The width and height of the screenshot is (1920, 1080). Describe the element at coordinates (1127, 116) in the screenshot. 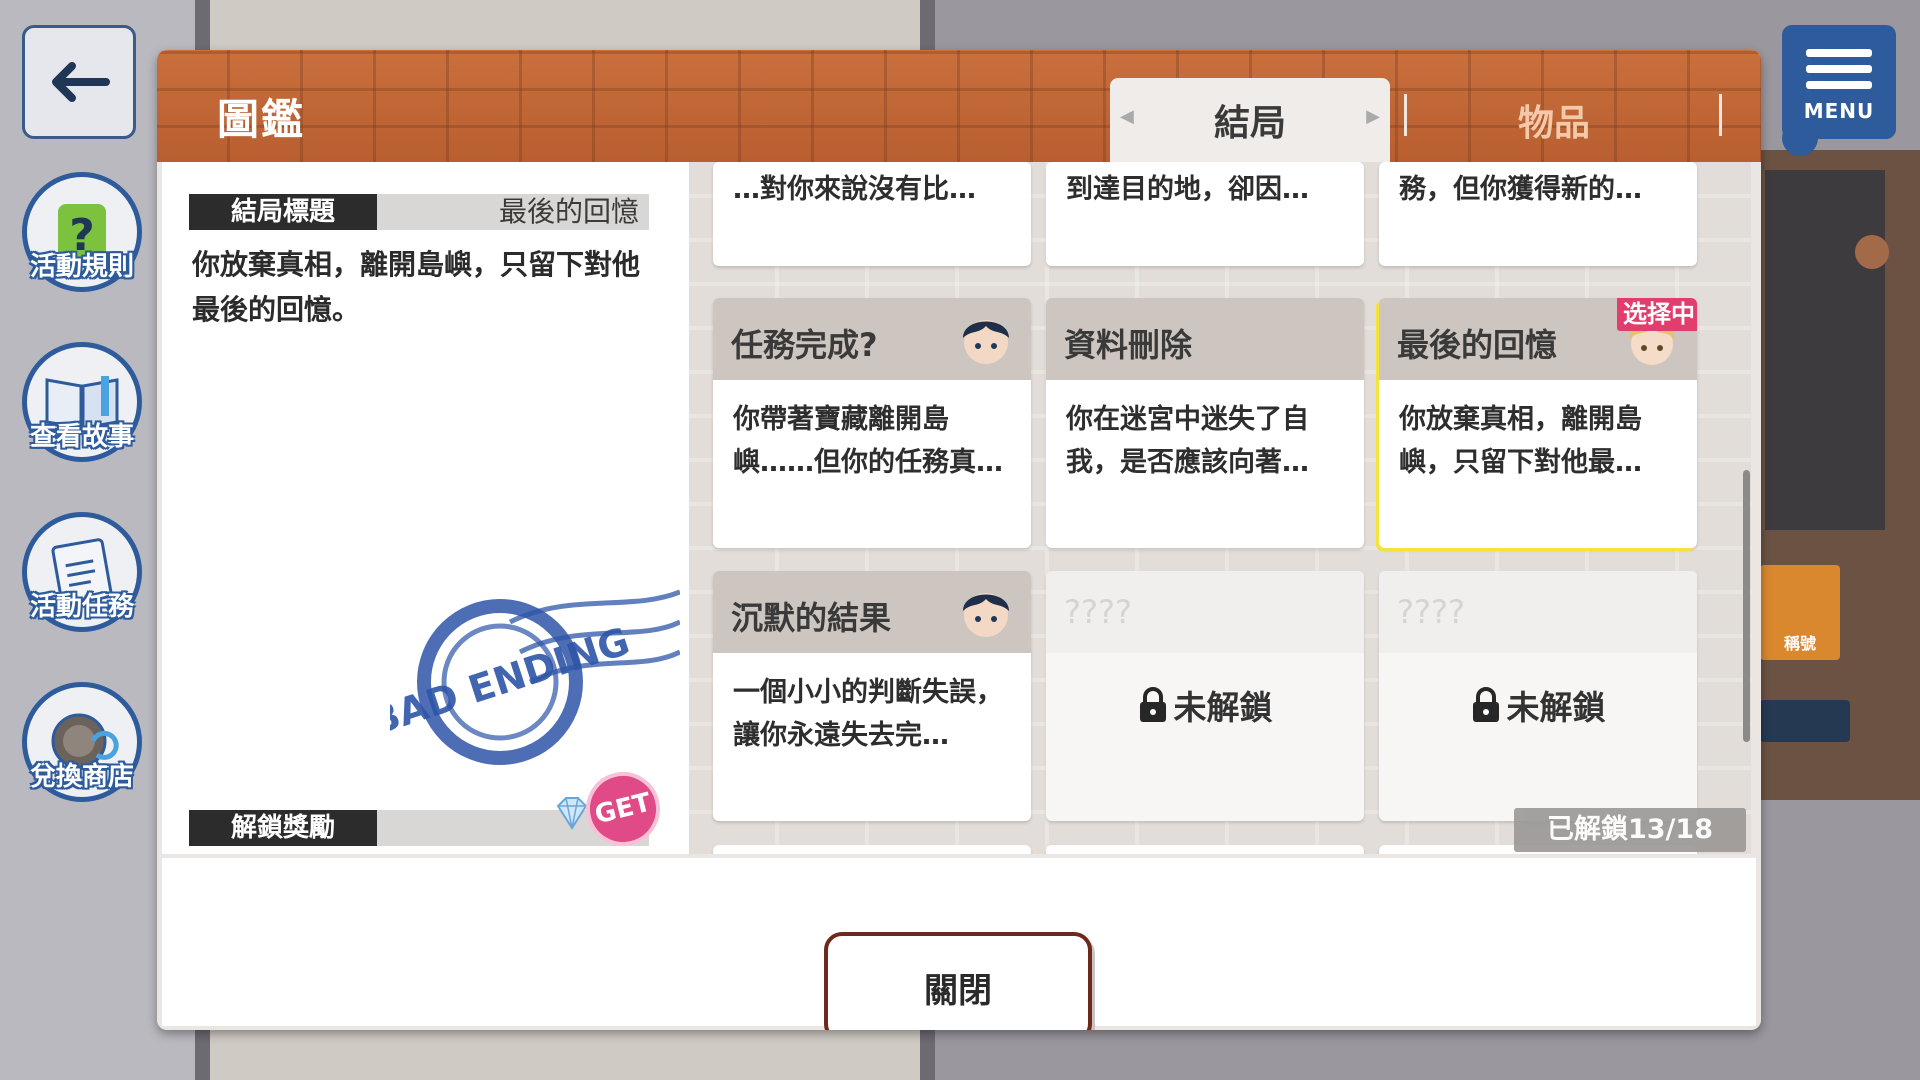

I see `tab-left-arrow-icon: ◀` at that location.